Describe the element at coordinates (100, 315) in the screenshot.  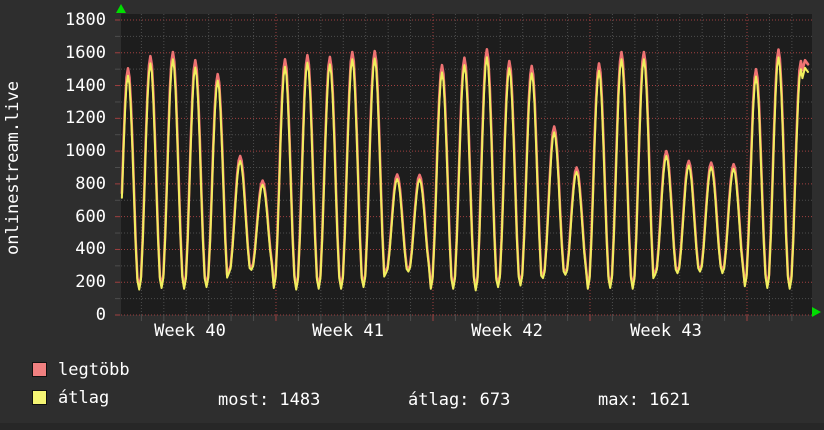
I see `y-tick-label: 0` at that location.